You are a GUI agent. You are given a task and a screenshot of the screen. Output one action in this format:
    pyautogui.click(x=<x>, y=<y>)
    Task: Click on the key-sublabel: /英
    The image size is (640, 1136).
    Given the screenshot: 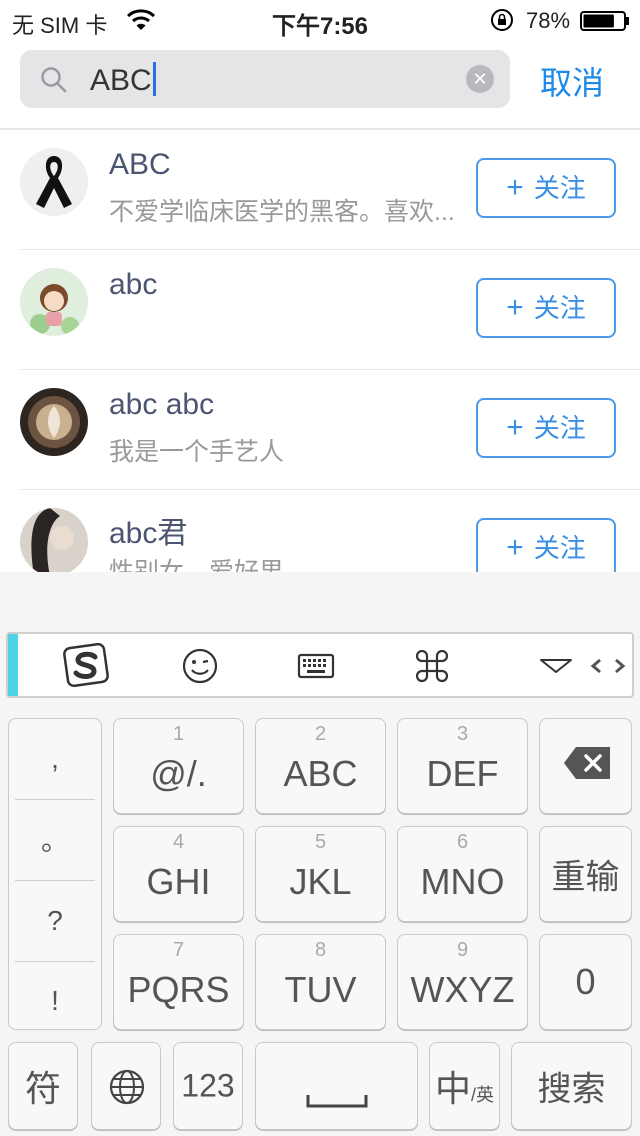 What is the action you would take?
    pyautogui.click(x=483, y=1095)
    